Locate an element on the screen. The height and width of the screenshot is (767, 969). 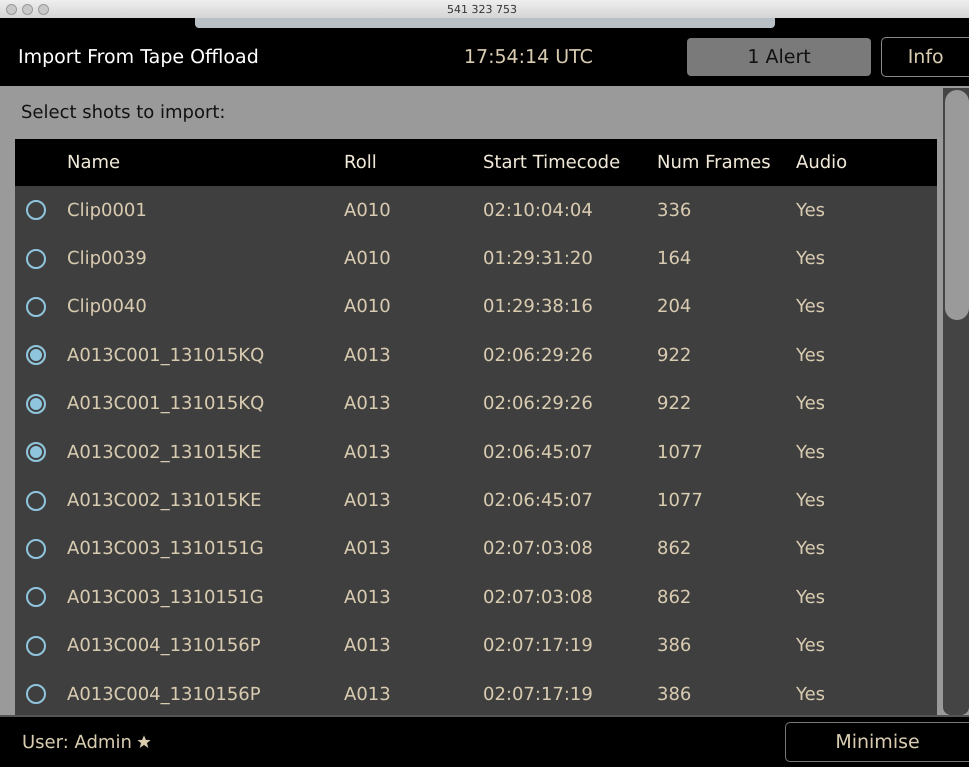
info-button: Info is located at coordinates (925, 57).